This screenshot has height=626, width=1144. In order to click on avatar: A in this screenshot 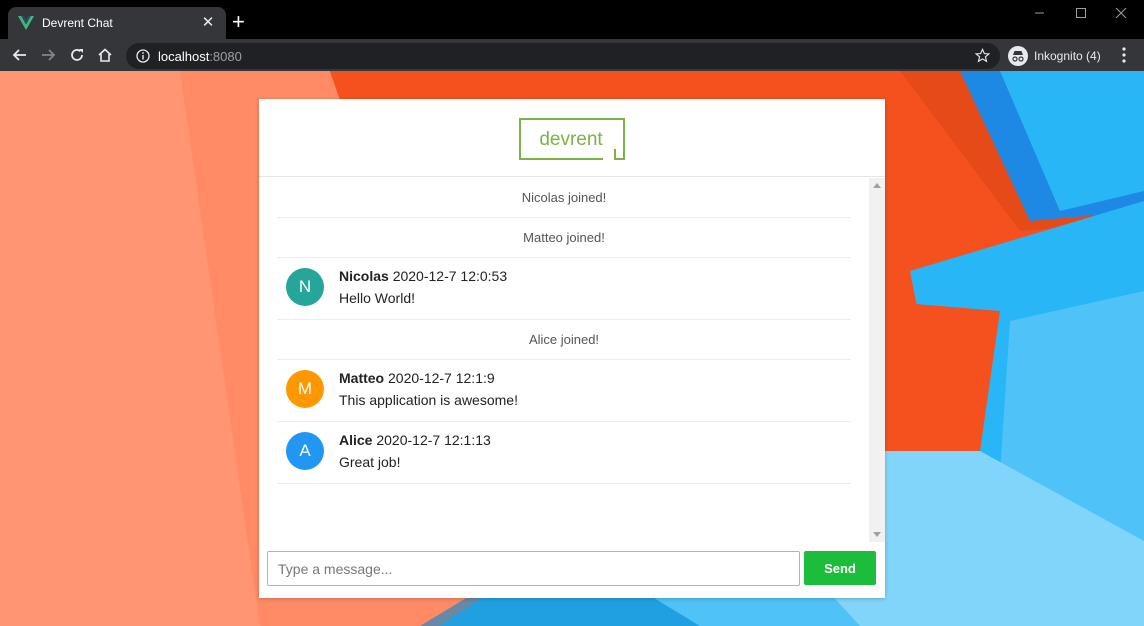, I will do `click(305, 451)`.